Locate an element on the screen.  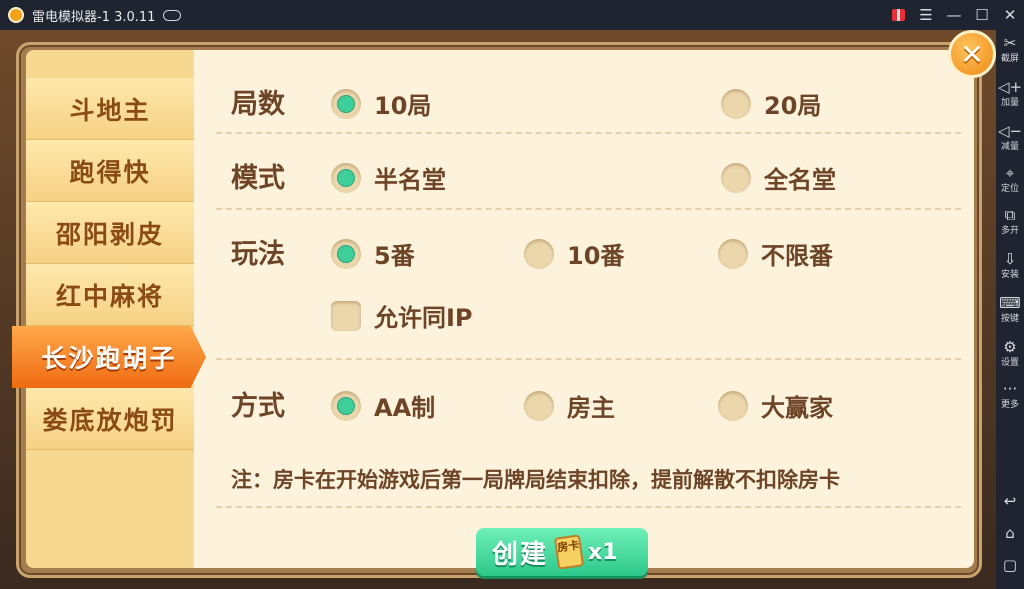
play-option-unlimited: 不限番 is located at coordinates (775, 253).